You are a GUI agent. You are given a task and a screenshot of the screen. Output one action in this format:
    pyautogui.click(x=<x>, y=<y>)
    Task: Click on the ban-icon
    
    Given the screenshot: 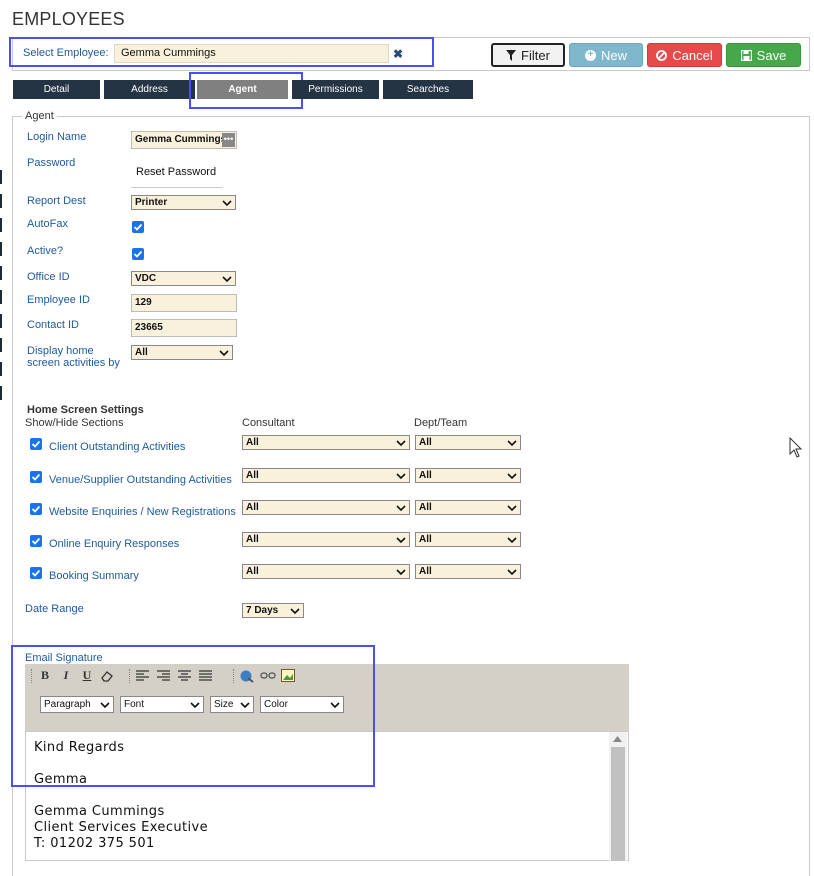 What is the action you would take?
    pyautogui.click(x=662, y=55)
    